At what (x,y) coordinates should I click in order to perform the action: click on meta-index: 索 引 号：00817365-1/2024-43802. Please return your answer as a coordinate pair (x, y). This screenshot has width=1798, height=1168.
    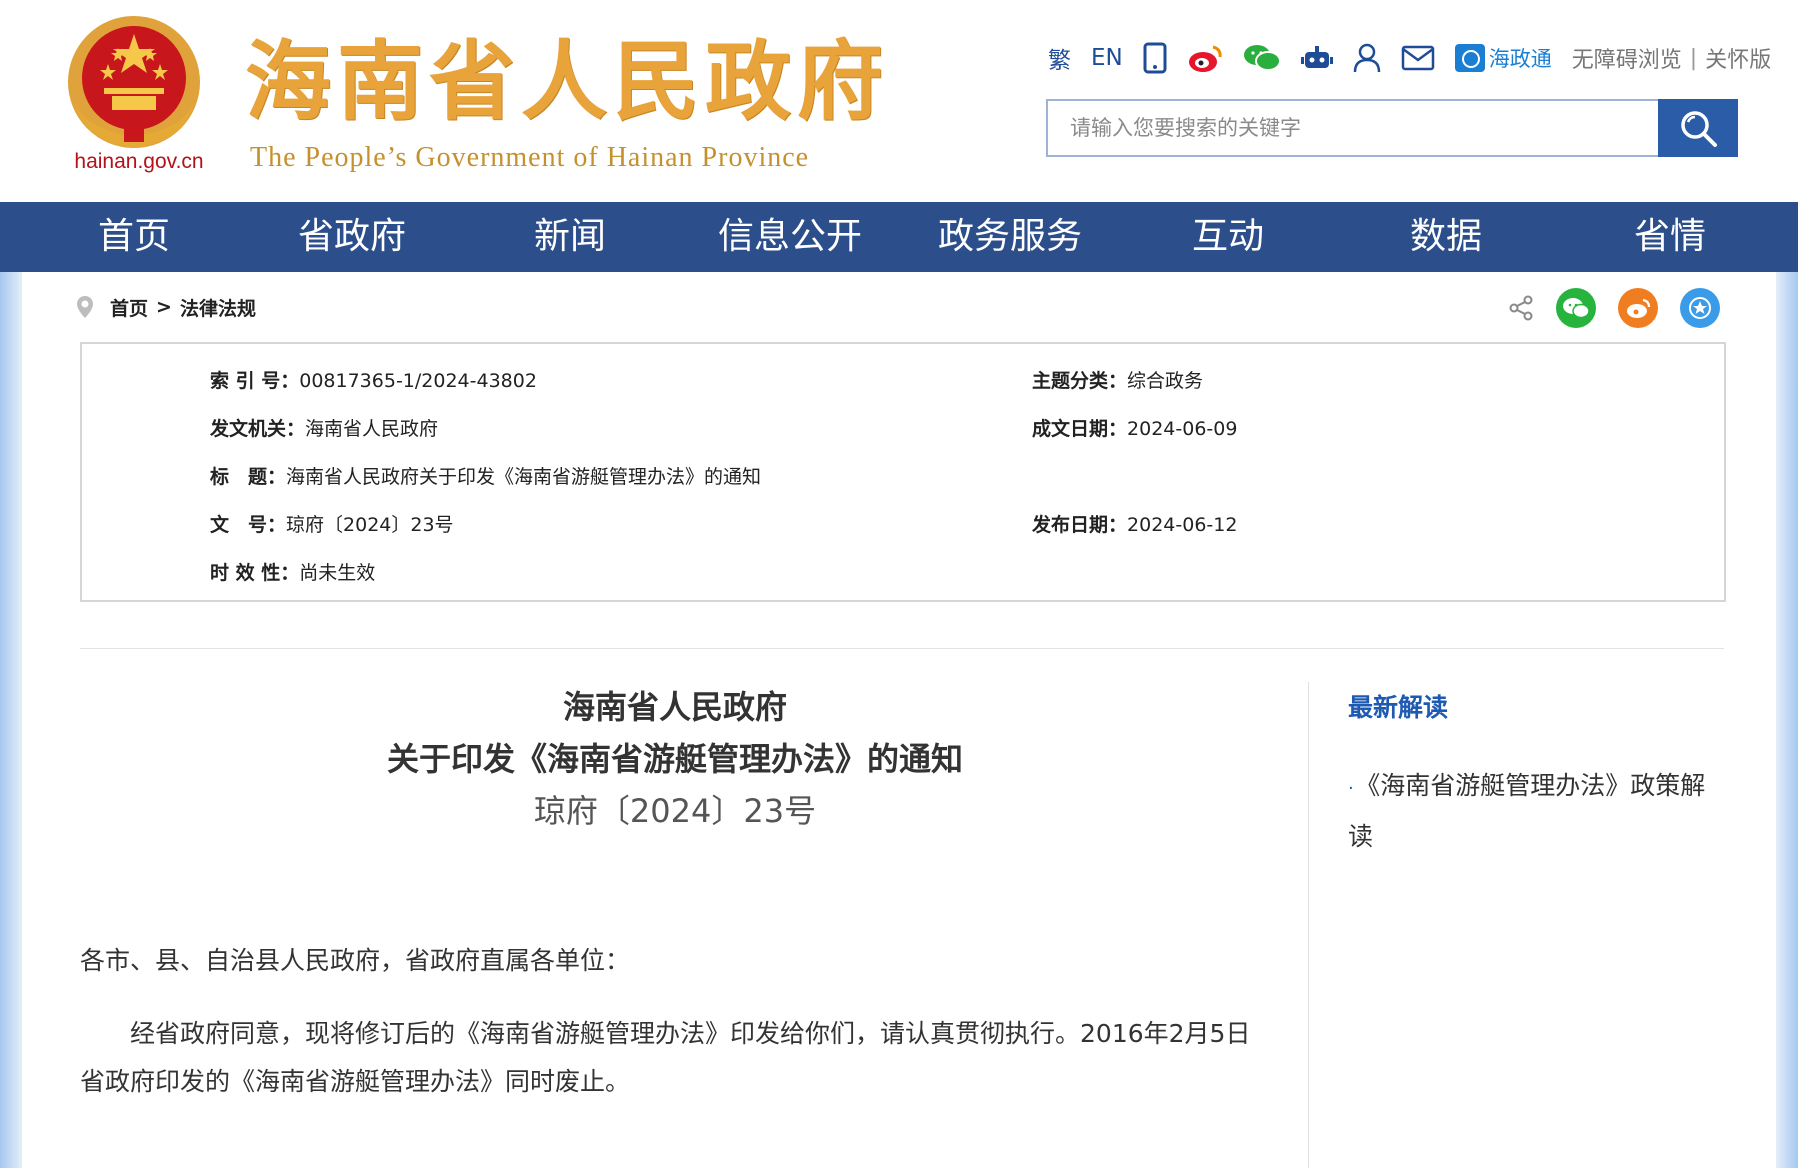
    Looking at the image, I should click on (373, 379).